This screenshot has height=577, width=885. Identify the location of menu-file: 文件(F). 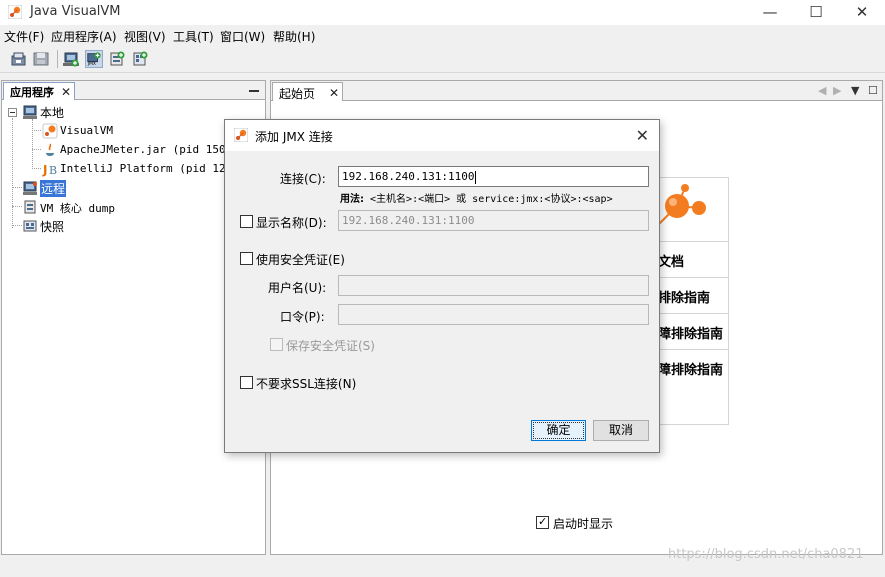
(24, 36).